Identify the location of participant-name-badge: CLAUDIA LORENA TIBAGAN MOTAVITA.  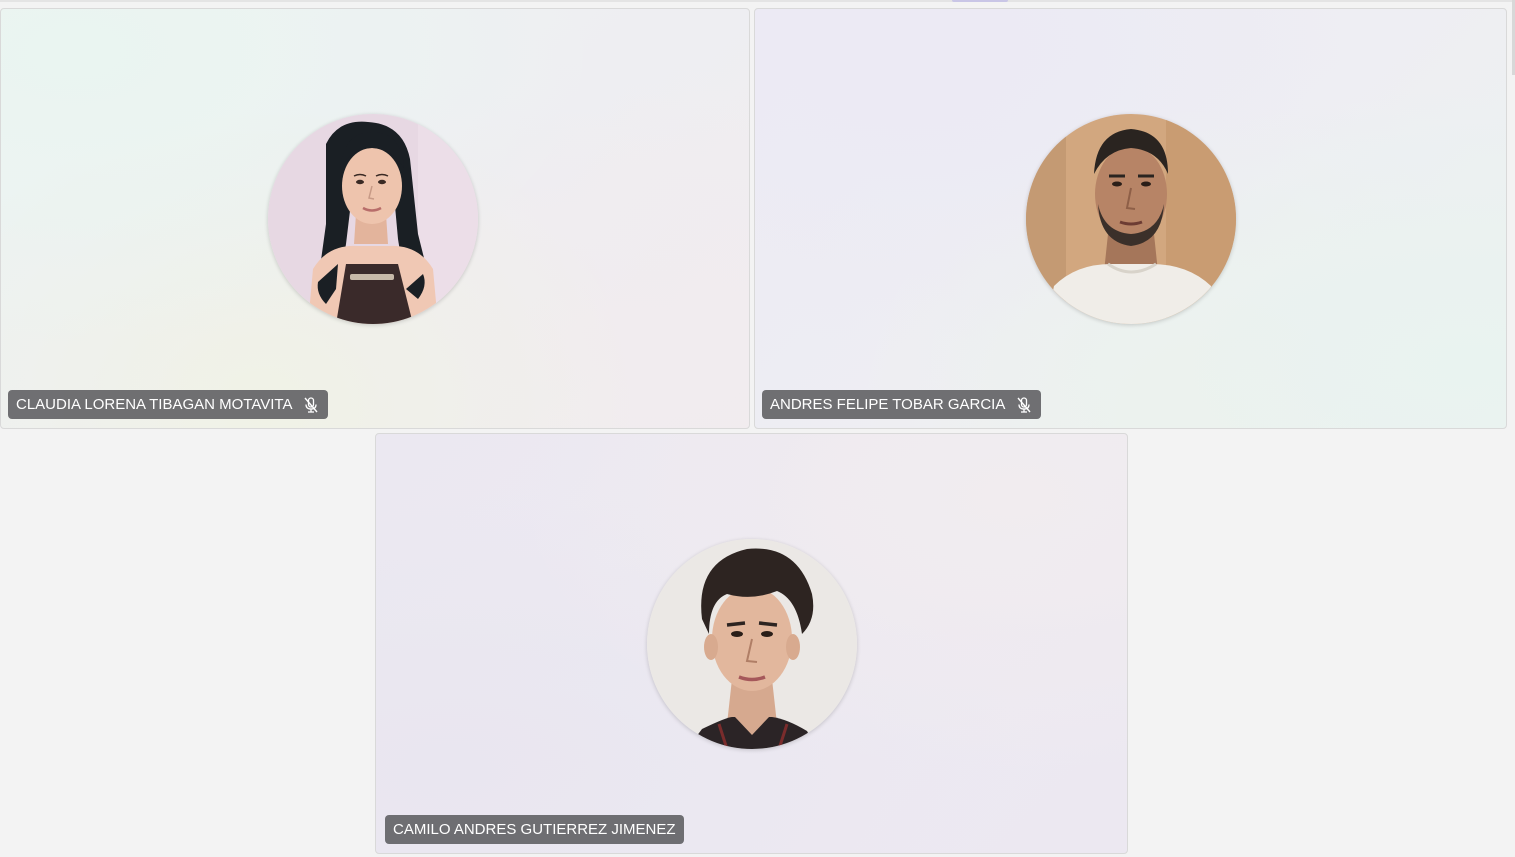
(168, 404).